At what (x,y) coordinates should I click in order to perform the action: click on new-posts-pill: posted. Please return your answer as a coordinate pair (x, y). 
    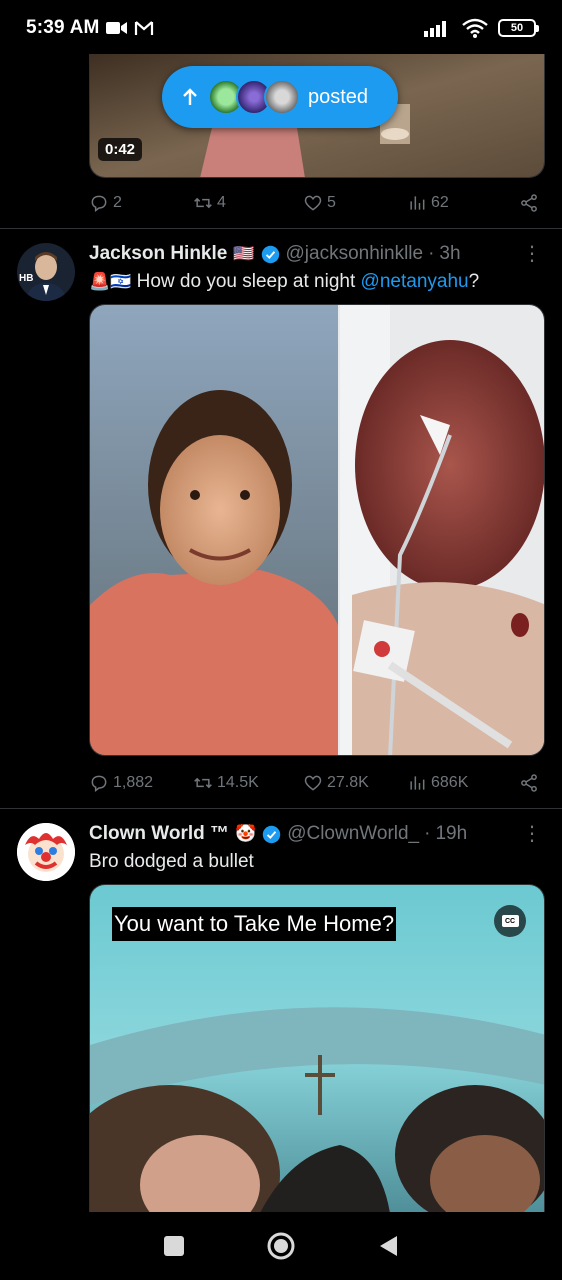
    Looking at the image, I should click on (280, 97).